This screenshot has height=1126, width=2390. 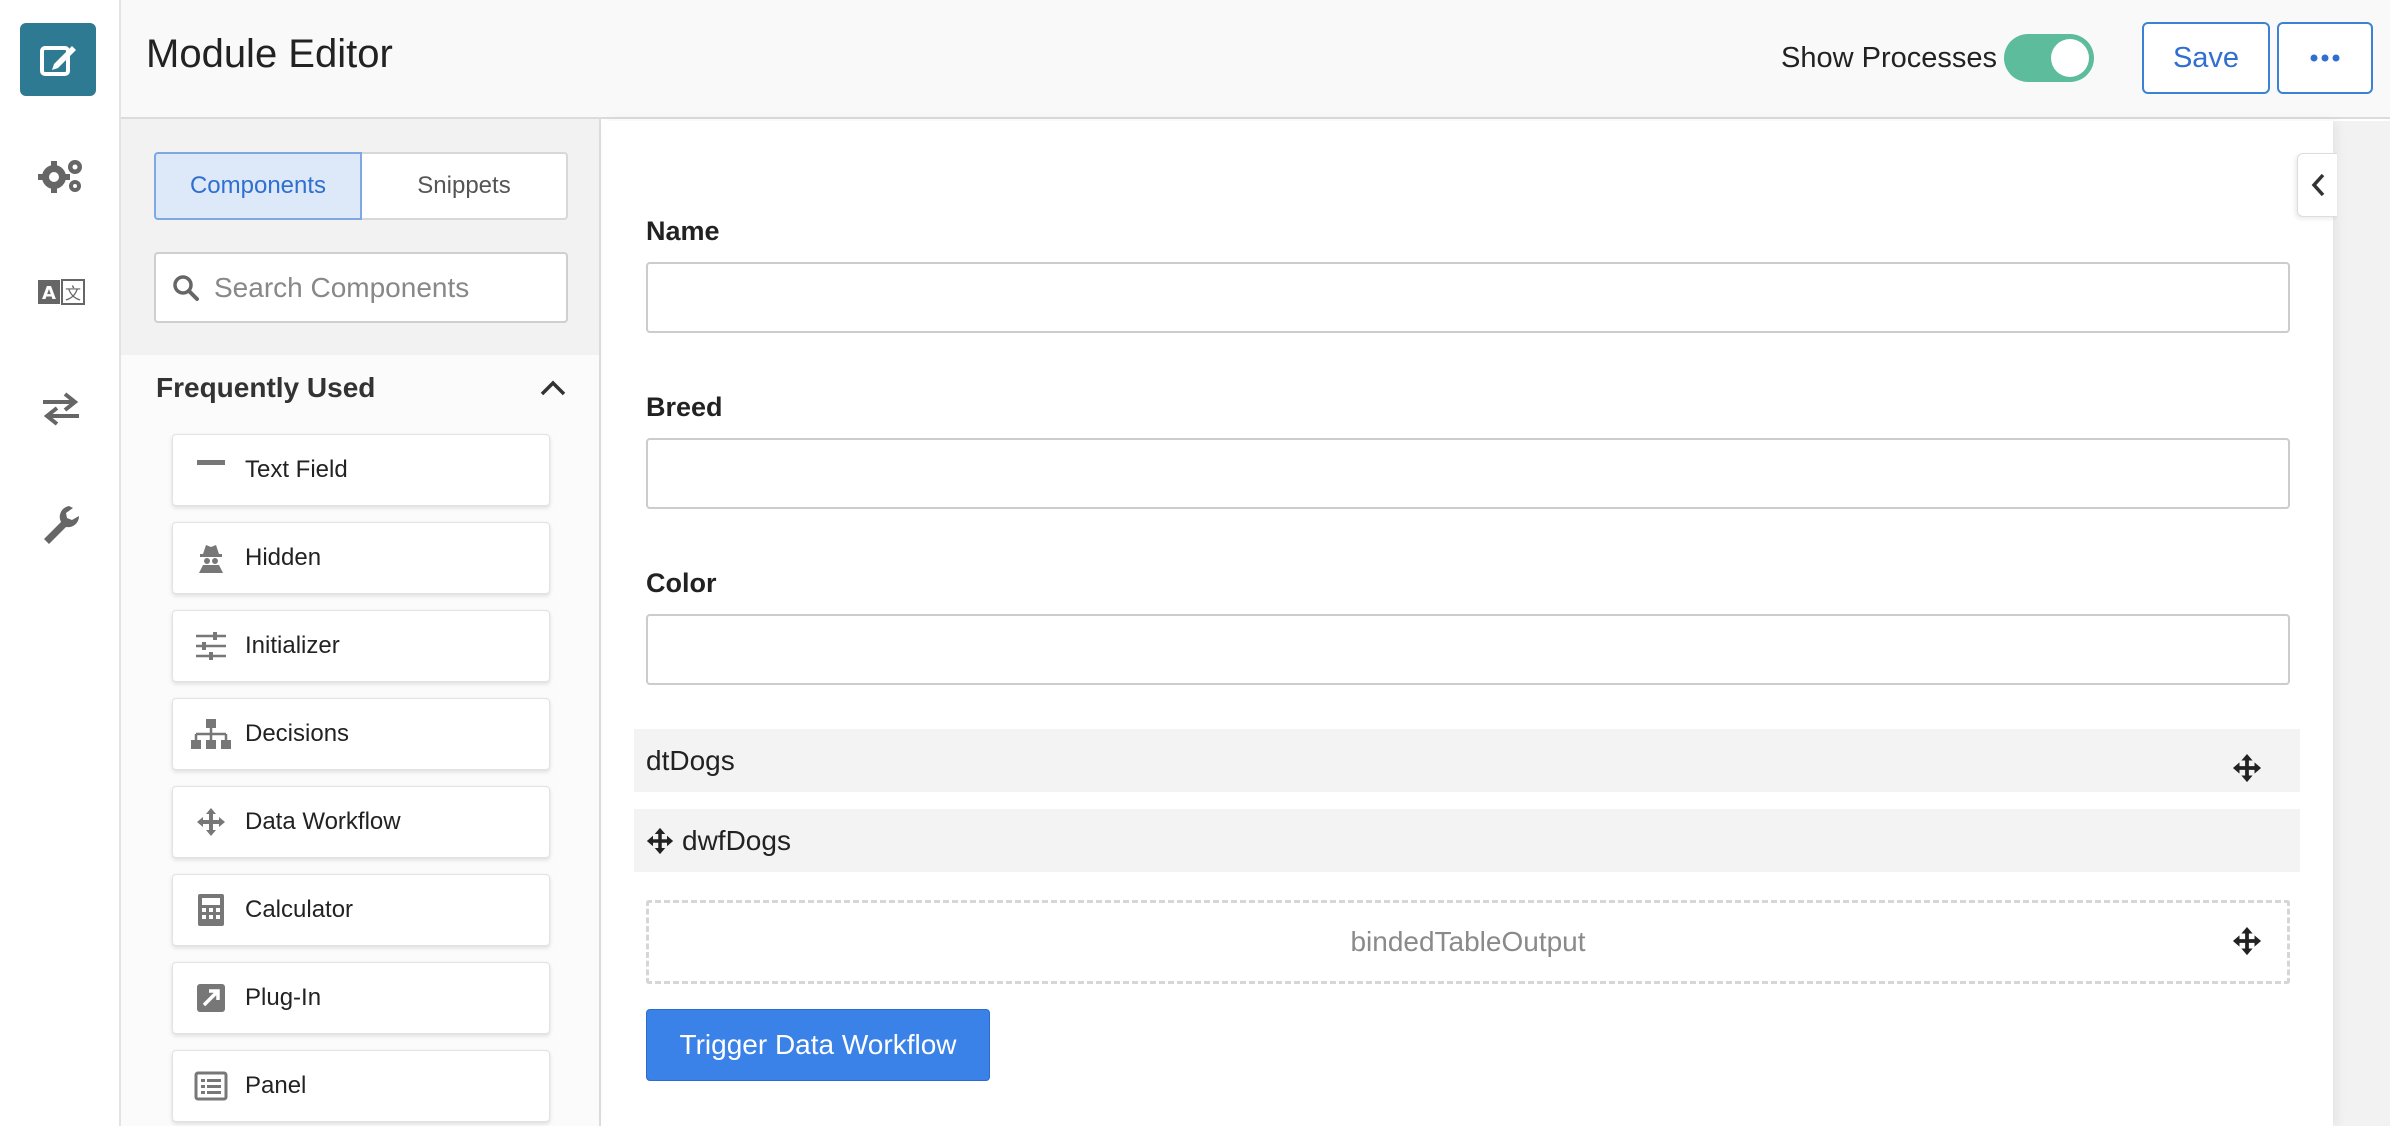 I want to click on sliders-icon, so click(x=211, y=646).